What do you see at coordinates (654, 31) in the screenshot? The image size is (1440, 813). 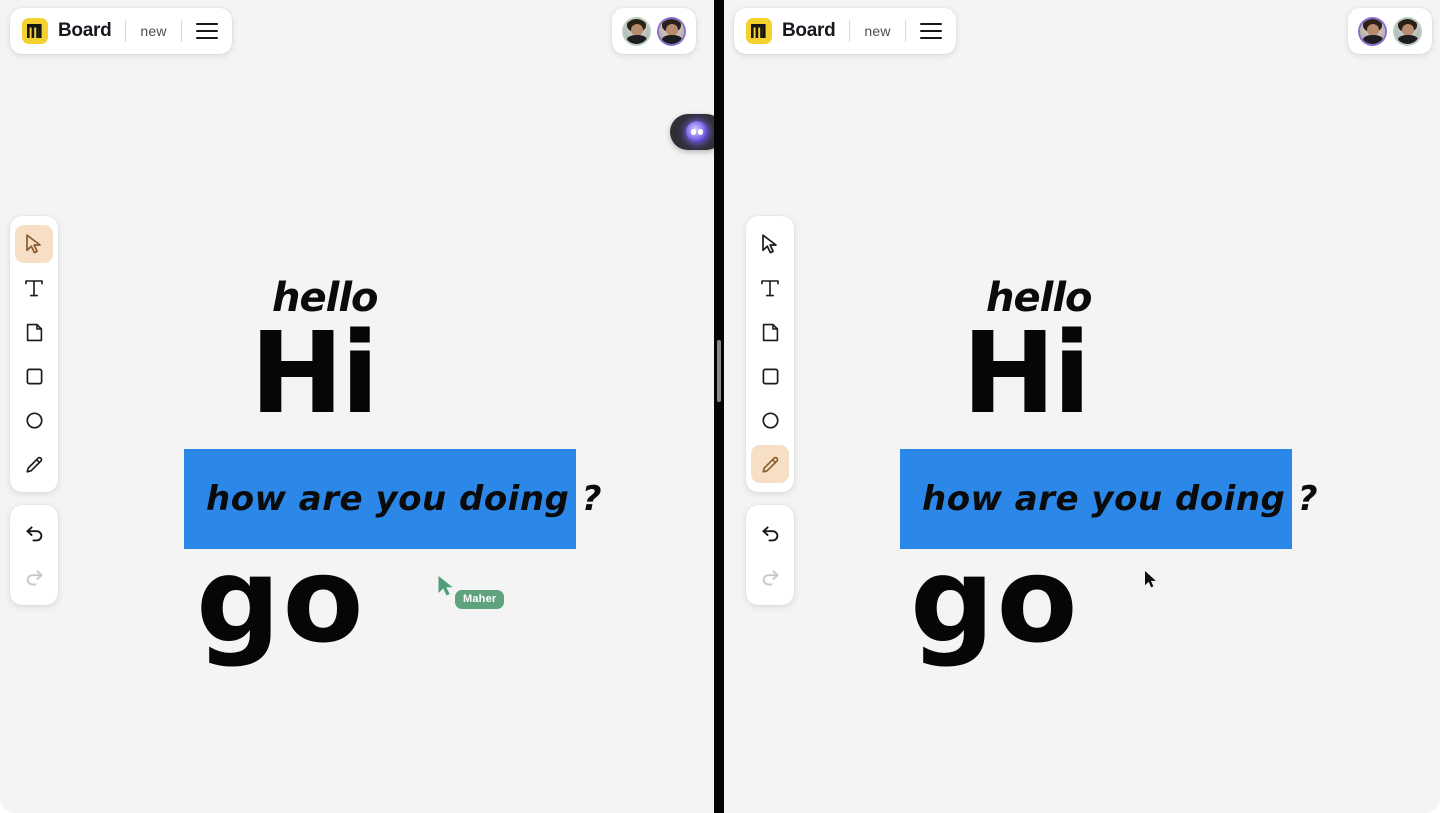 I see `presence-avatars-left` at bounding box center [654, 31].